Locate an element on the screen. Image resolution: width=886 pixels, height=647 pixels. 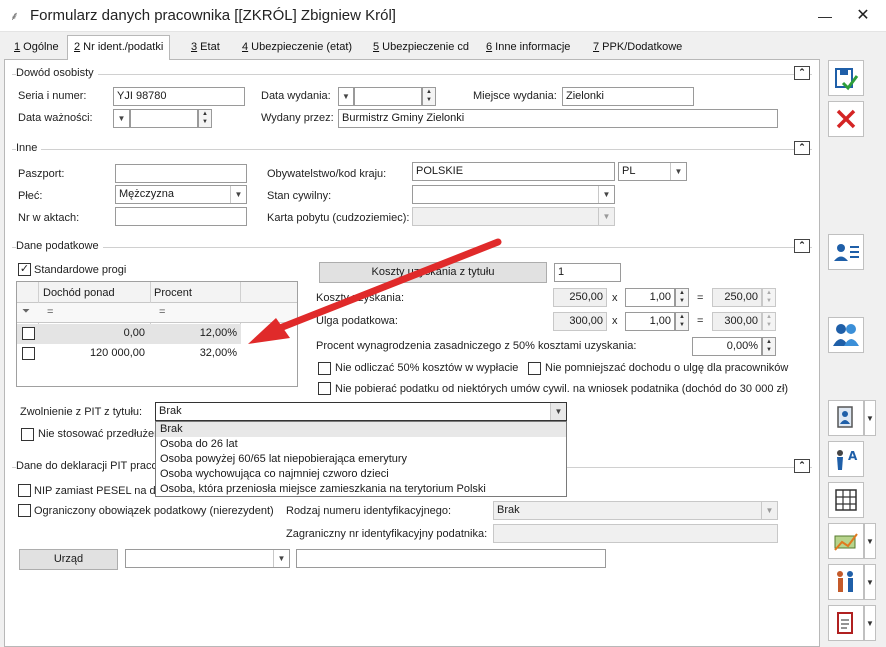
koszty-count-input: 1 is located at coordinates (587, 272).